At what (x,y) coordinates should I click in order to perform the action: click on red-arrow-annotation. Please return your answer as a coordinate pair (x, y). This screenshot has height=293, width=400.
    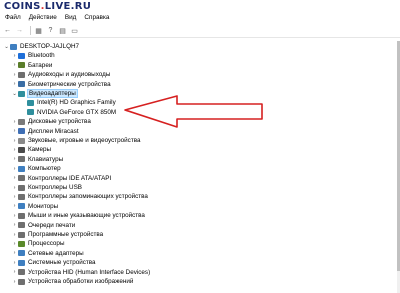
    Looking at the image, I should click on (193, 111).